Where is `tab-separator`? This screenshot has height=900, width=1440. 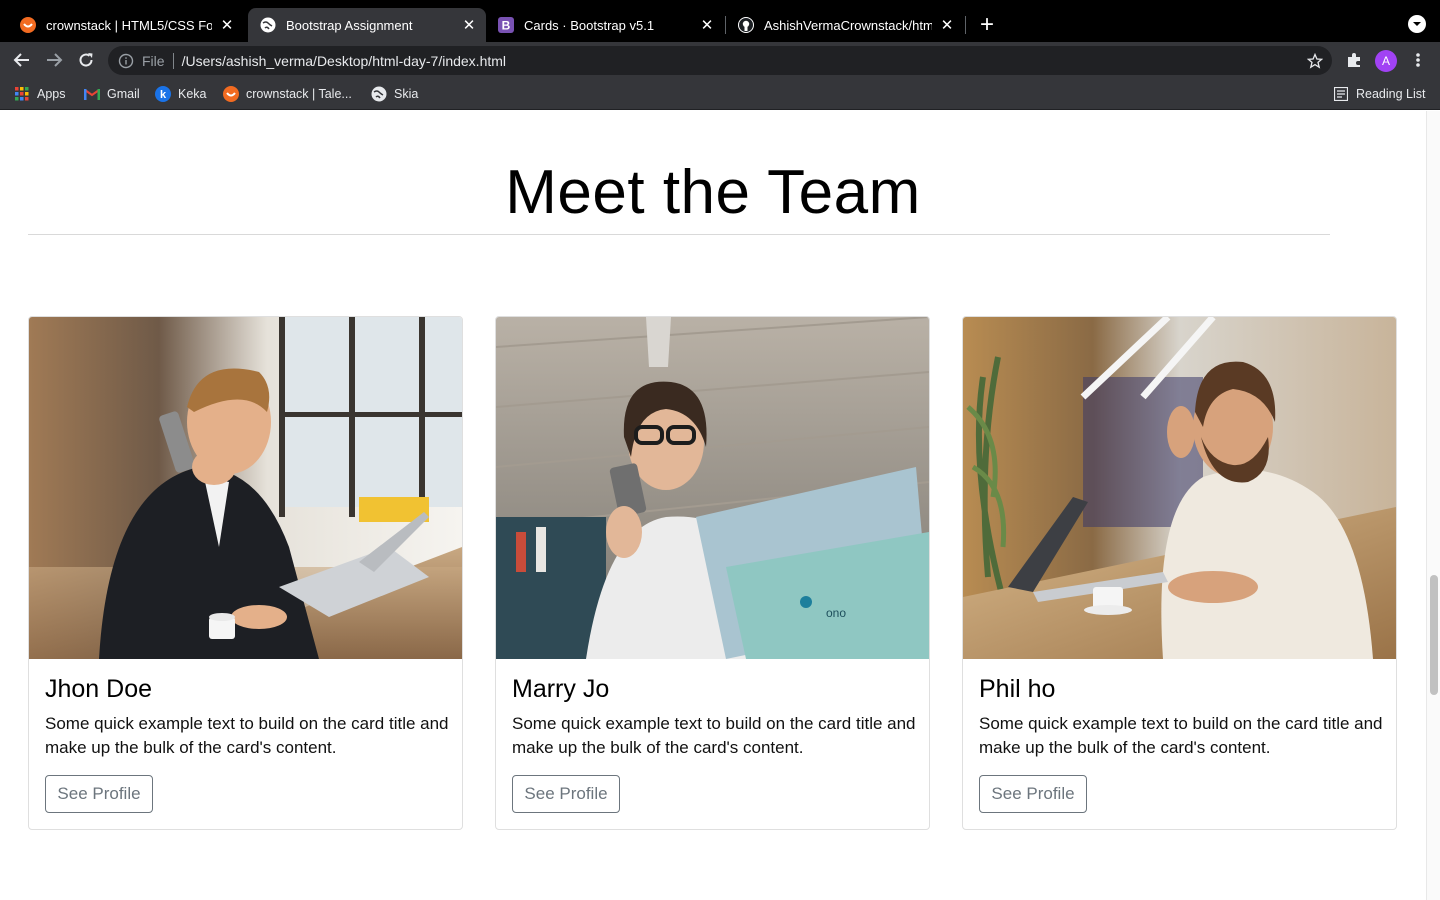 tab-separator is located at coordinates (965, 25).